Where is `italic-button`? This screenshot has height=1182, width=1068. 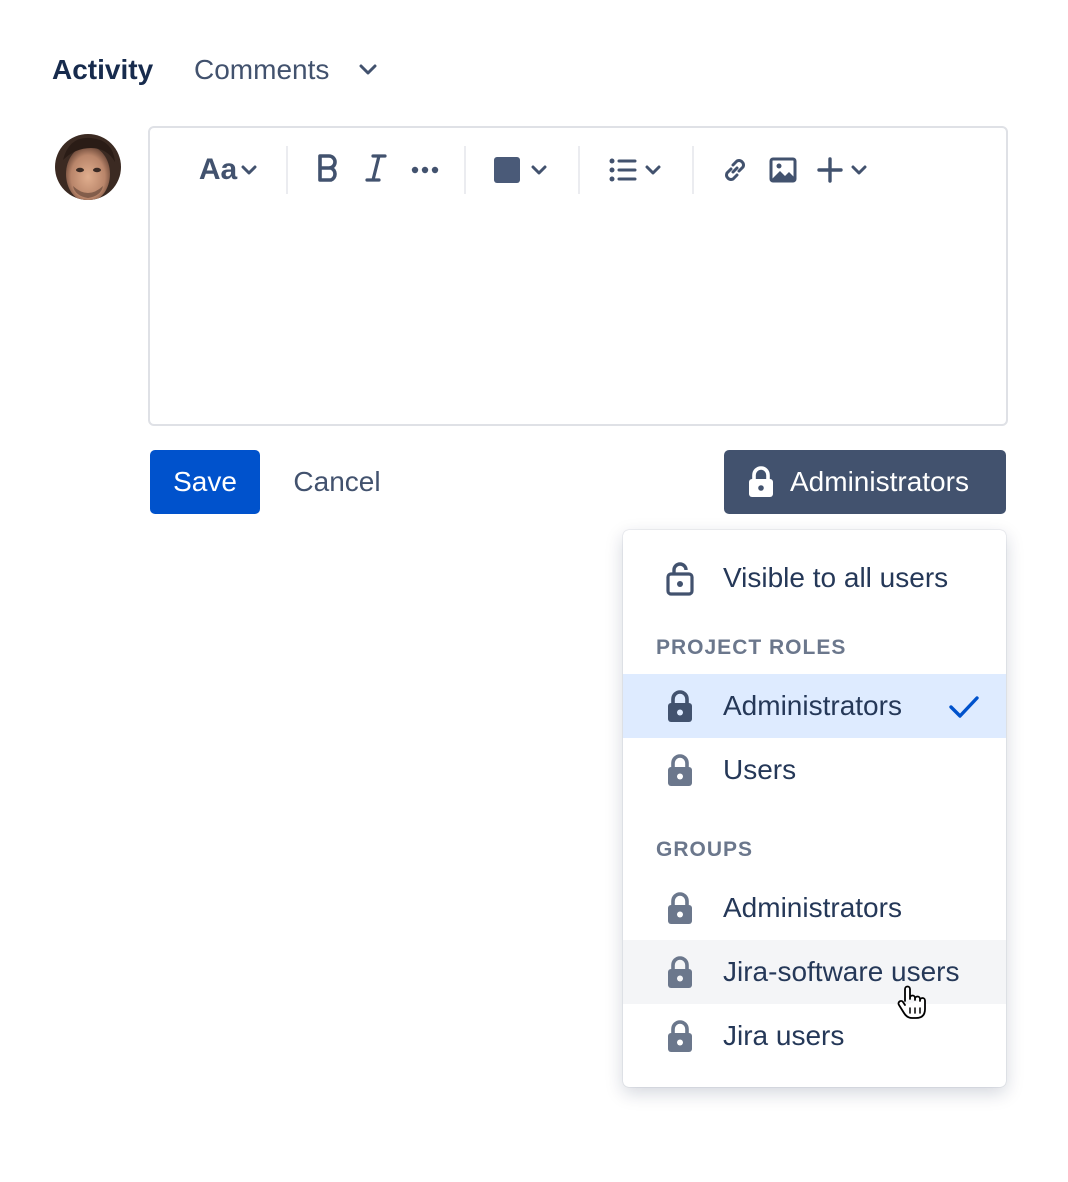
italic-button is located at coordinates (376, 170).